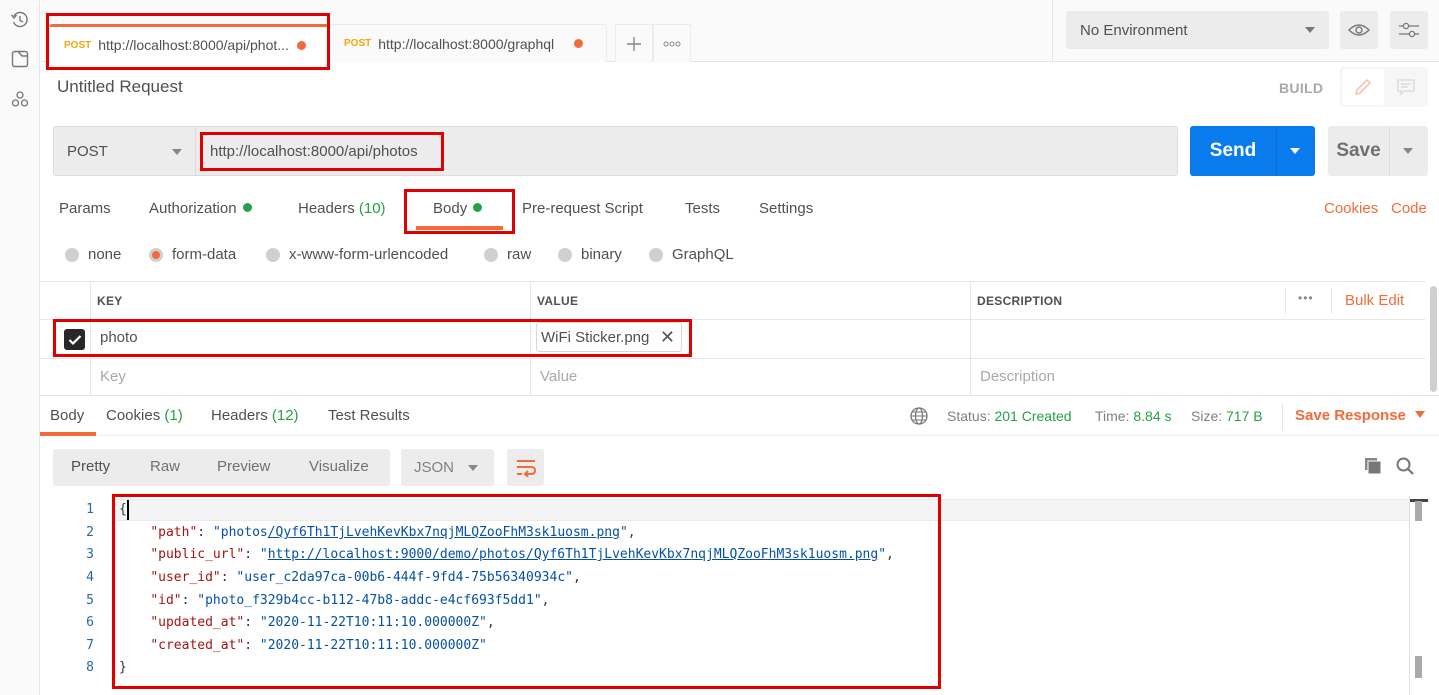 The height and width of the screenshot is (695, 1439). I want to click on environment-quick-look-button, so click(1359, 30).